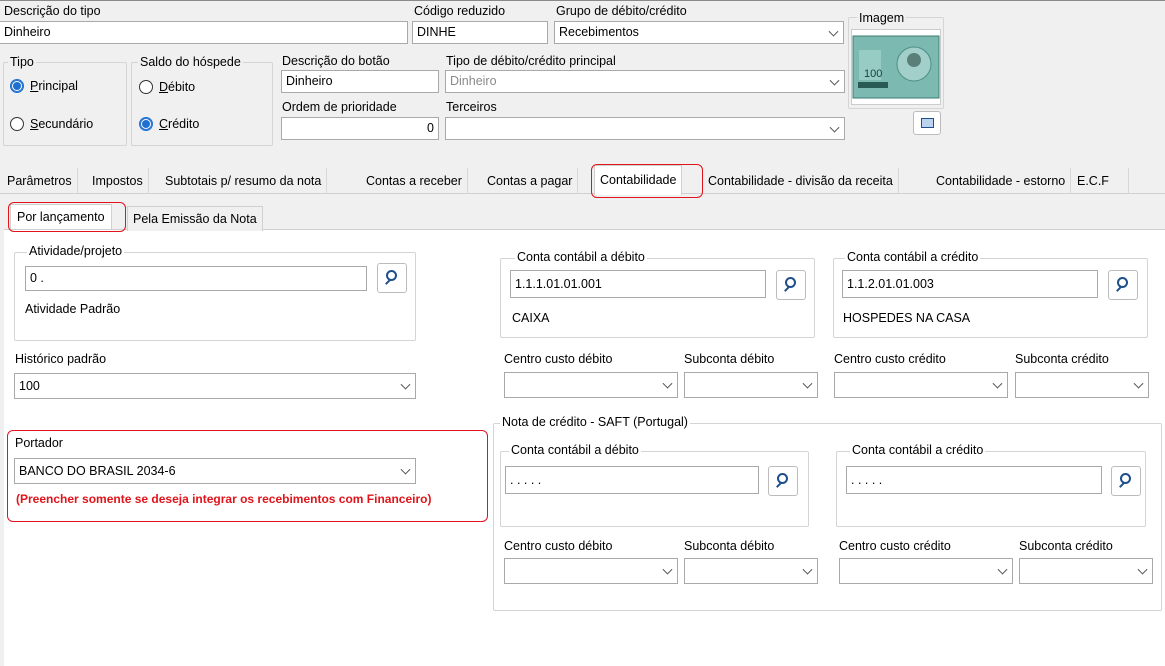  I want to click on tipo-principal-value: Dinheiro, so click(473, 81).